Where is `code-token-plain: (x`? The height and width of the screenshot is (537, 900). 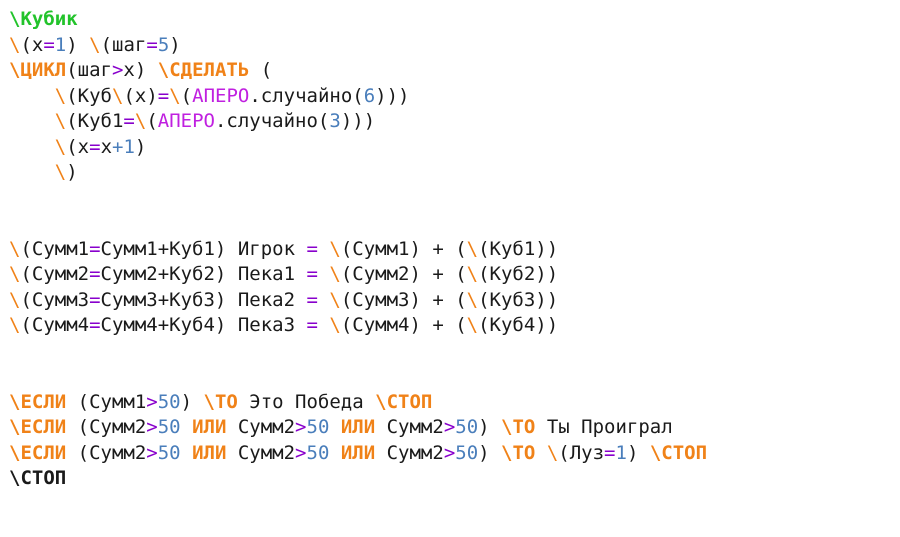 code-token-plain: (x is located at coordinates (78, 146).